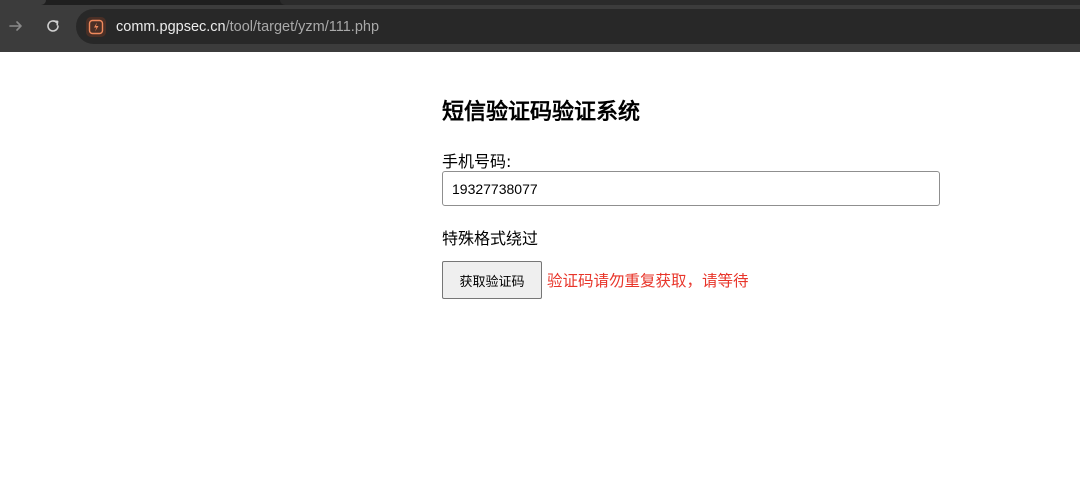 The image size is (1080, 479). I want to click on get-code-button: 获取验证码, so click(492, 280).